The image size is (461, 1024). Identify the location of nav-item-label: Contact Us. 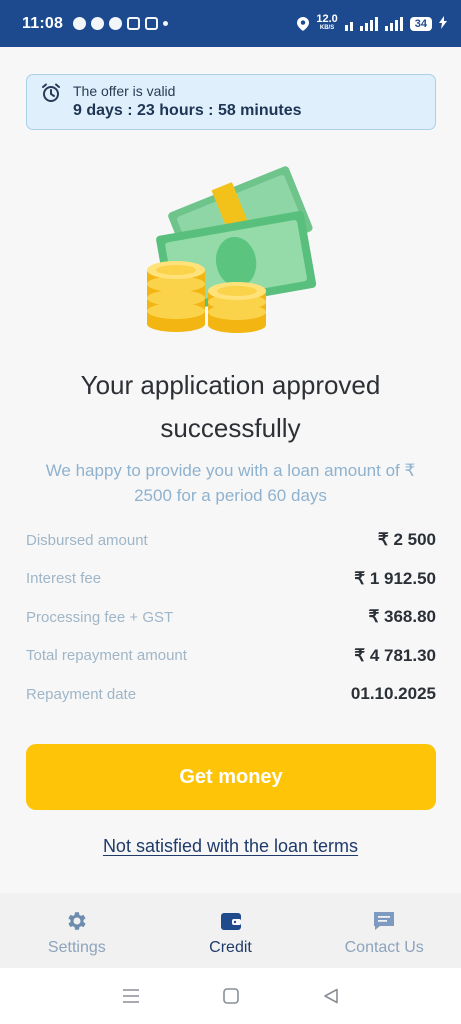
(384, 947).